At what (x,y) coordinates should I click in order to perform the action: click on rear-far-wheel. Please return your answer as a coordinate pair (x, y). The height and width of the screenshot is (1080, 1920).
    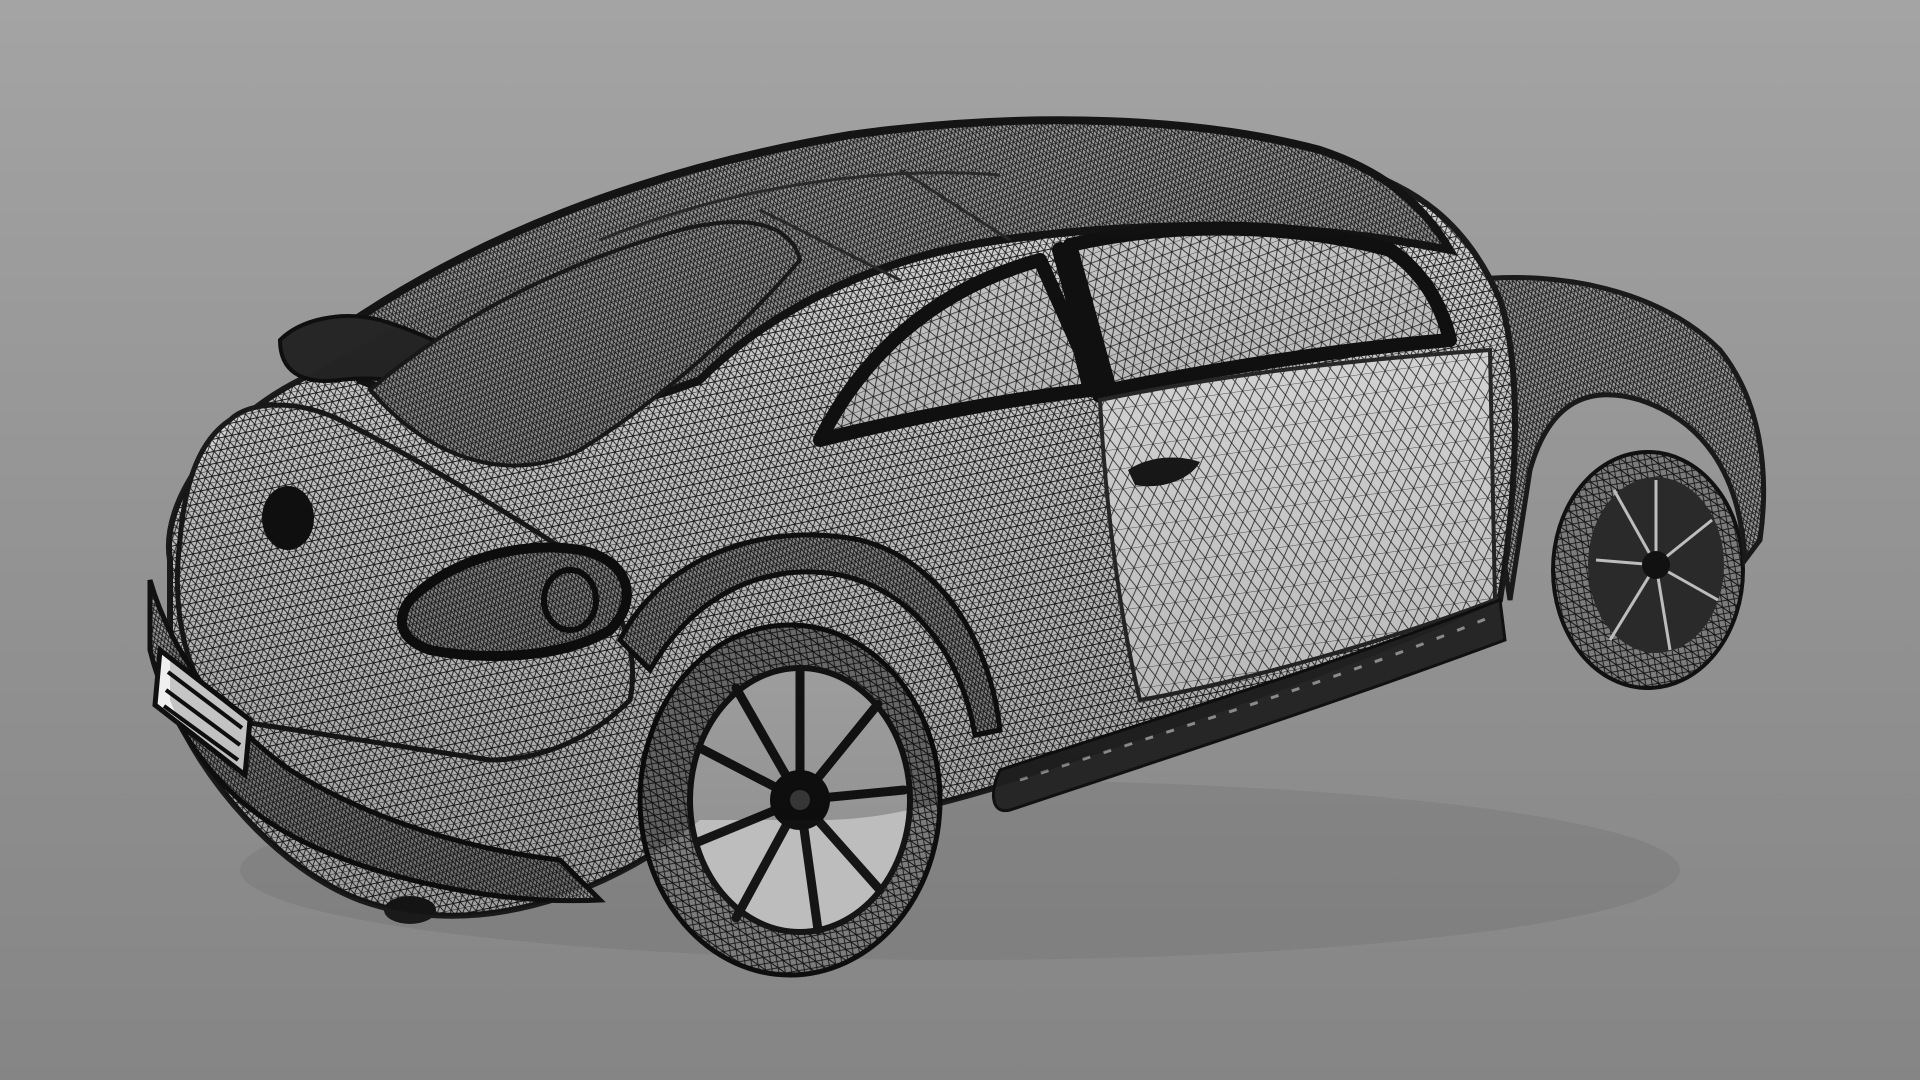
    Looking at the image, I should click on (1648, 570).